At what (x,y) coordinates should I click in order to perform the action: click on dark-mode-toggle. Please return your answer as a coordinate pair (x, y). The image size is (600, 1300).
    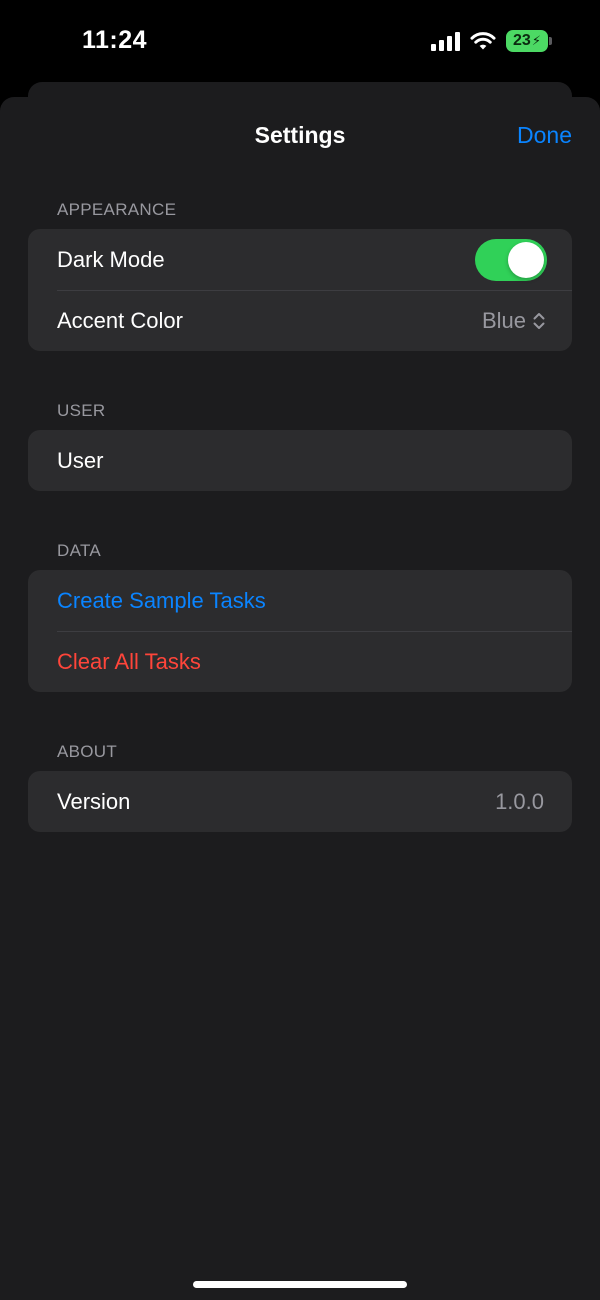
    Looking at the image, I should click on (511, 259).